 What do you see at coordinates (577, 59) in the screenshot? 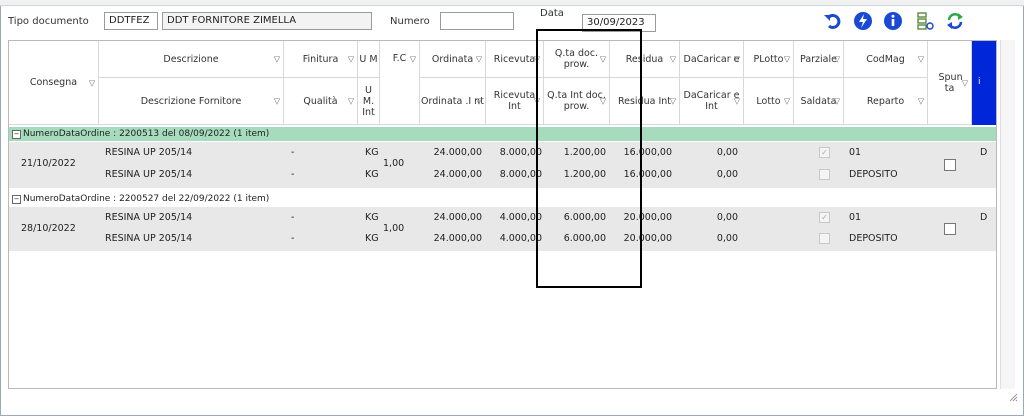
I see `col-qta-doc: Q.ta doc. prow. ▽` at bounding box center [577, 59].